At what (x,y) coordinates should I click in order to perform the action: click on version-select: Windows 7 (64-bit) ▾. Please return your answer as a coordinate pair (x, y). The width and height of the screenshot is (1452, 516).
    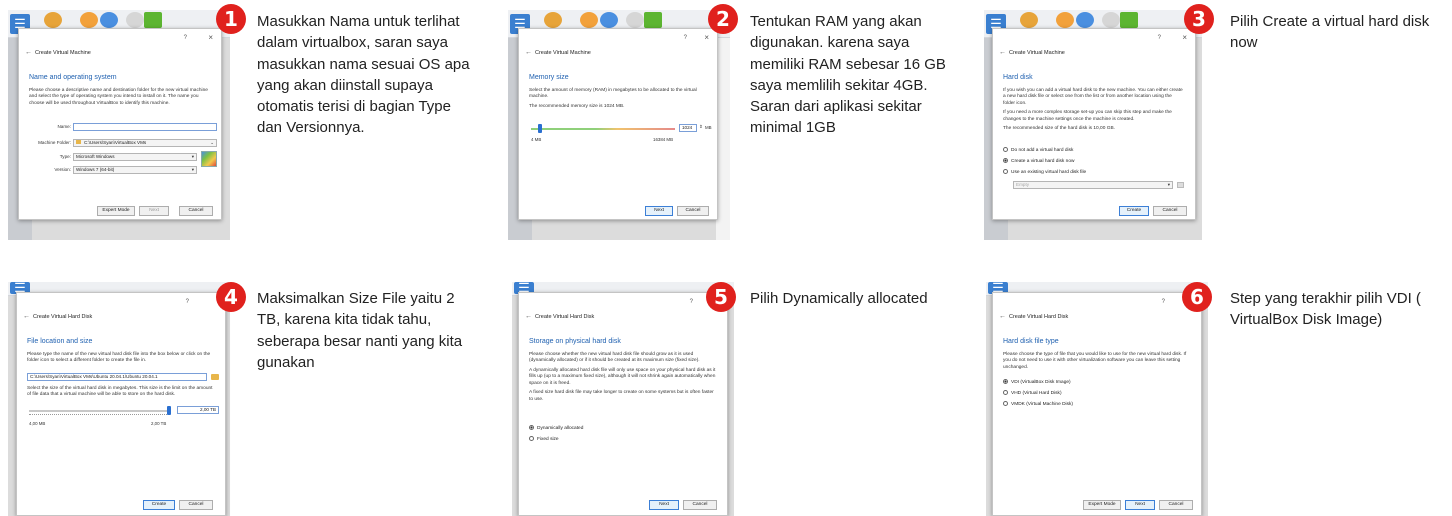
    Looking at the image, I should click on (135, 170).